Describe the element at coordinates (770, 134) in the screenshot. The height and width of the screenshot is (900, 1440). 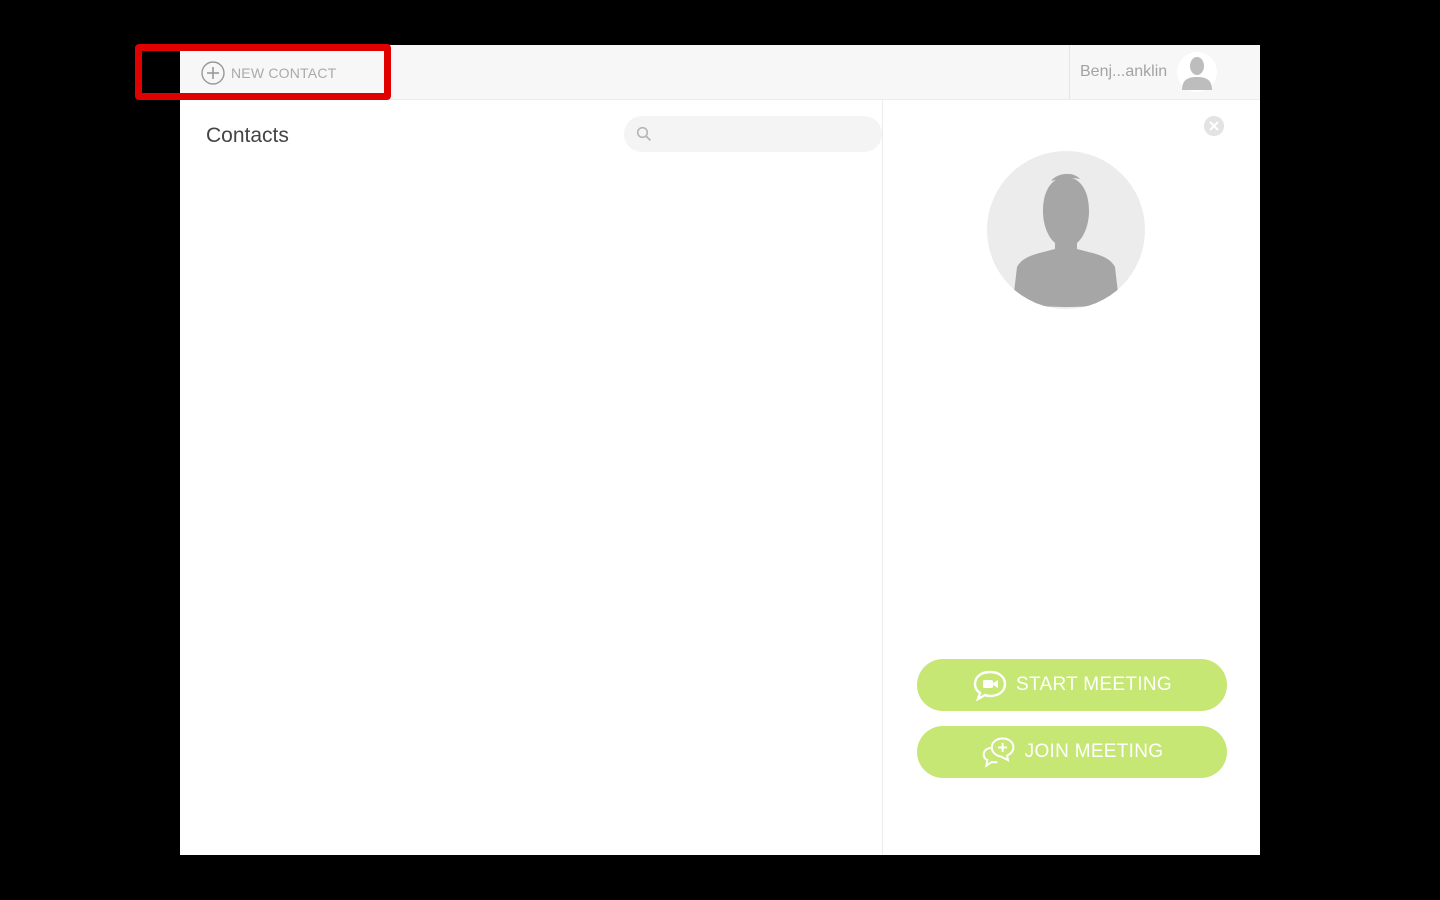
I see `search-input` at that location.